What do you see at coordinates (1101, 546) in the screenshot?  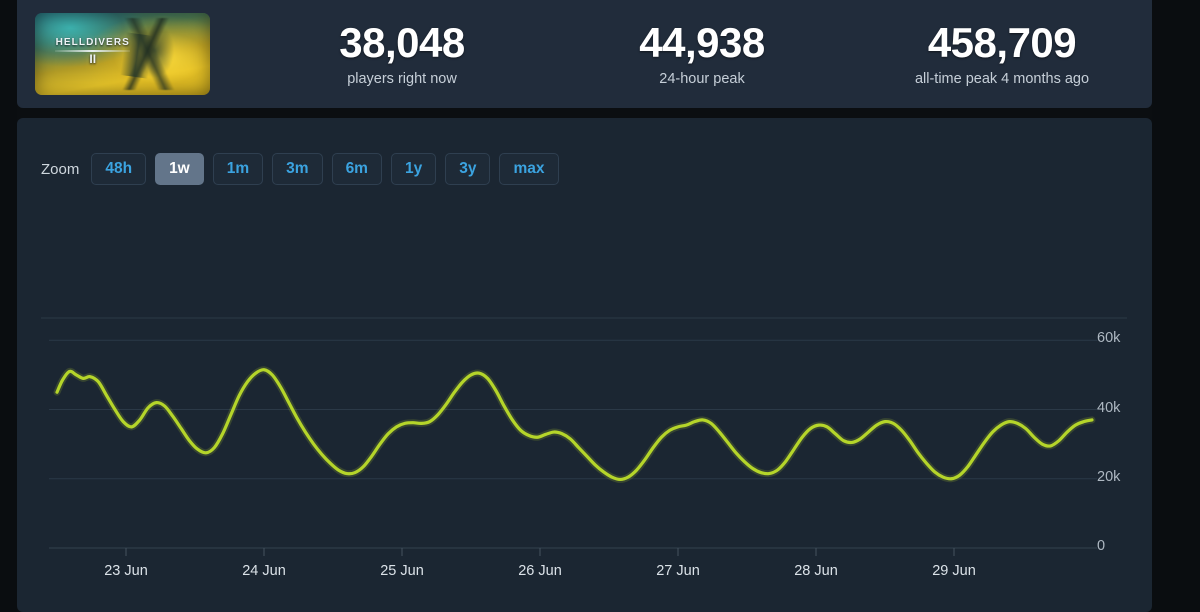 I see `y-axis-tick-label: 0` at bounding box center [1101, 546].